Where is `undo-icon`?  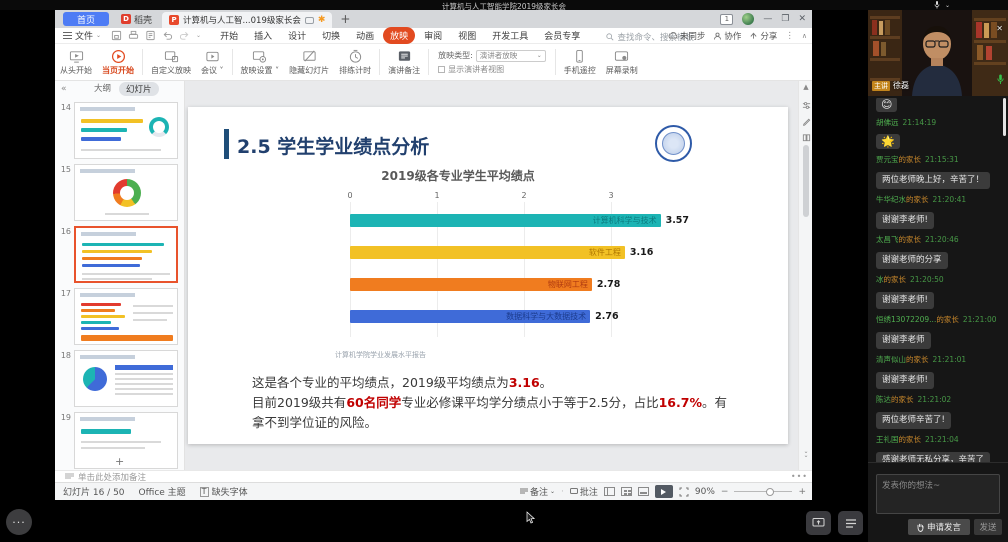
undo-icon is located at coordinates (167, 35).